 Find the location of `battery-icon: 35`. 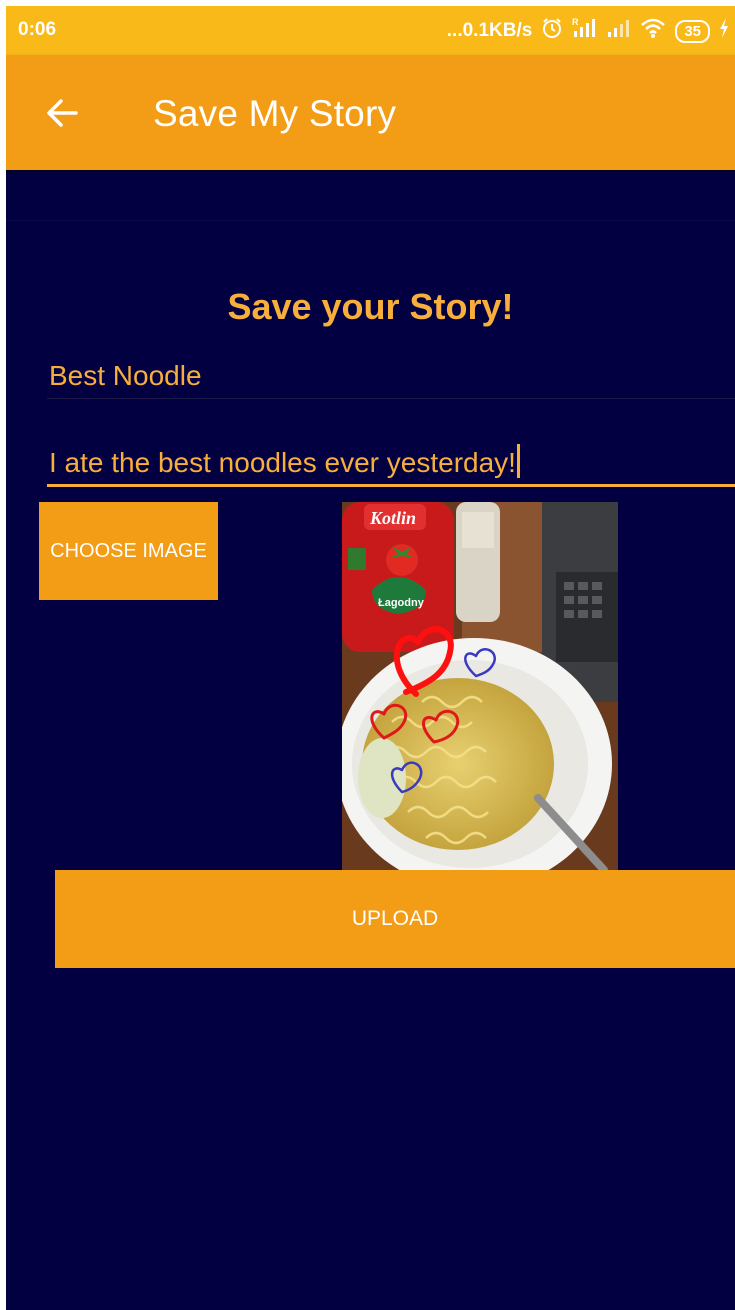

battery-icon: 35 is located at coordinates (692, 31).